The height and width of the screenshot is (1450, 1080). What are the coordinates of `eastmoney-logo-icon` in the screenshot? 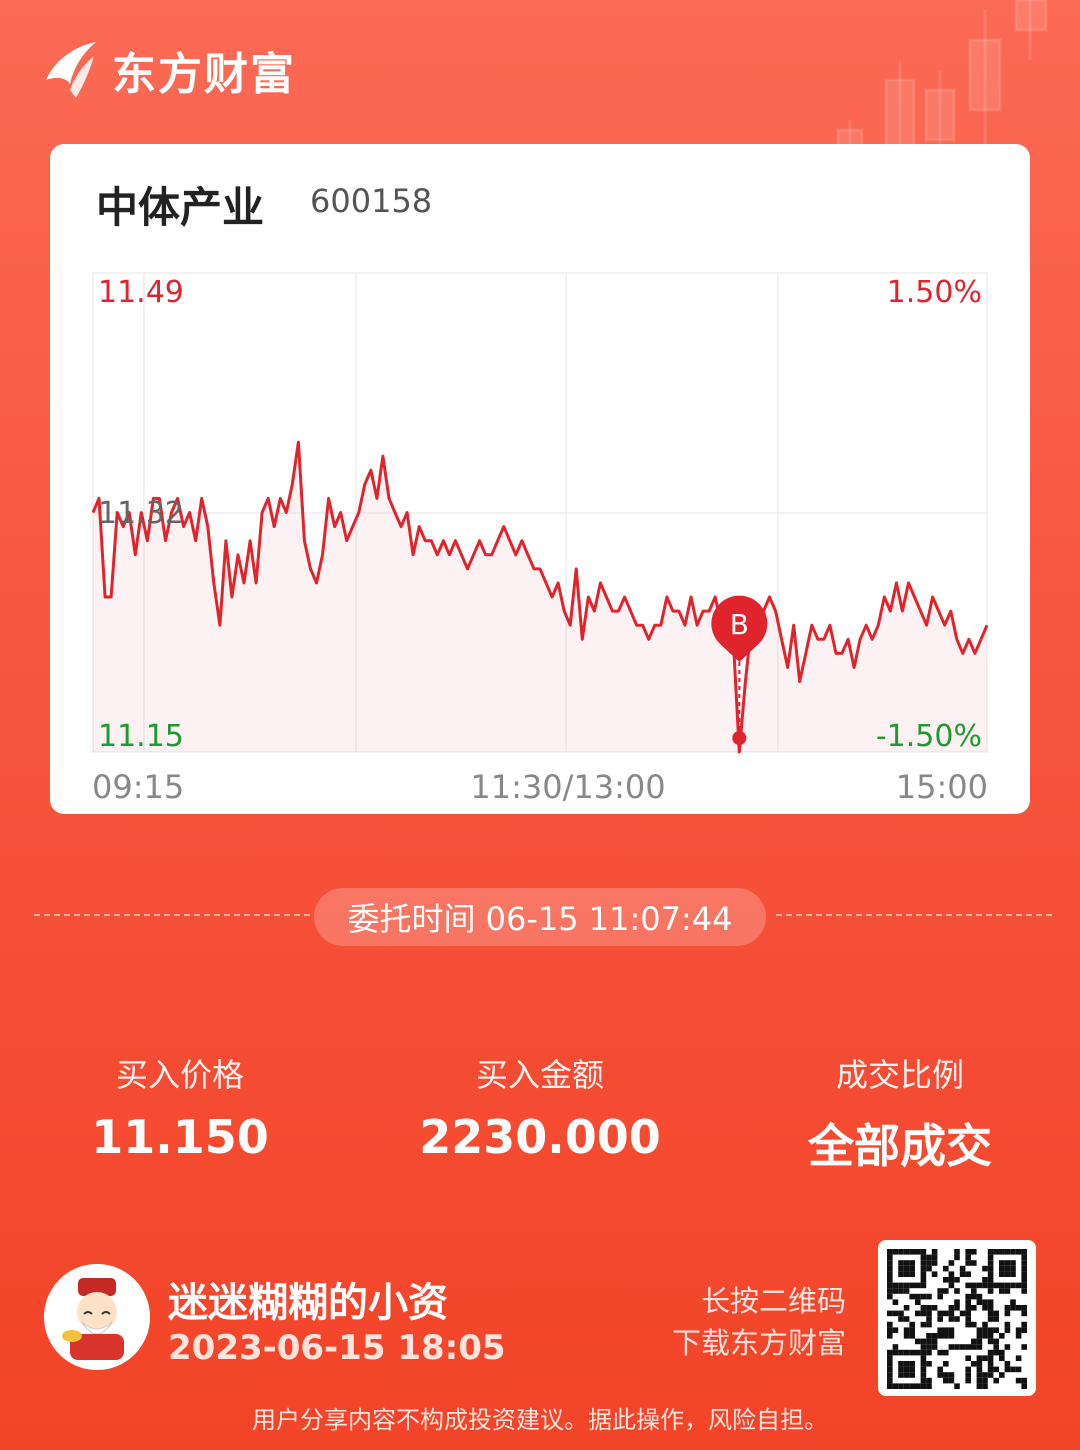 It's located at (71, 70).